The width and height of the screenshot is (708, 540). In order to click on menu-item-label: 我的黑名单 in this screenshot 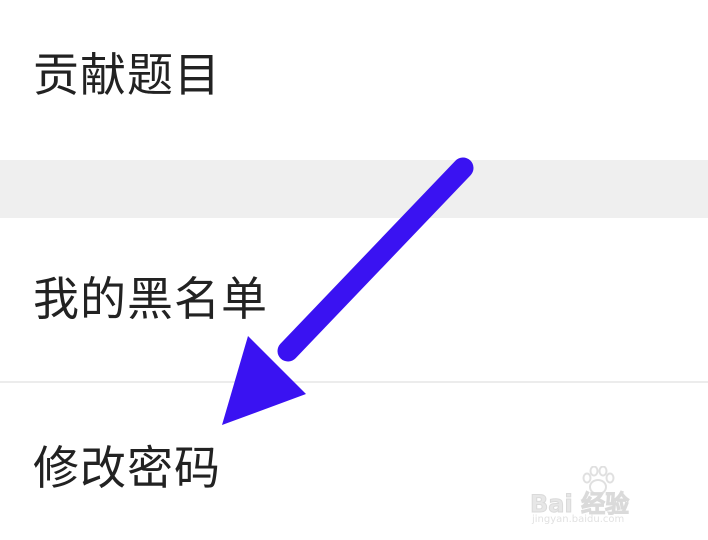, I will do `click(150, 299)`.